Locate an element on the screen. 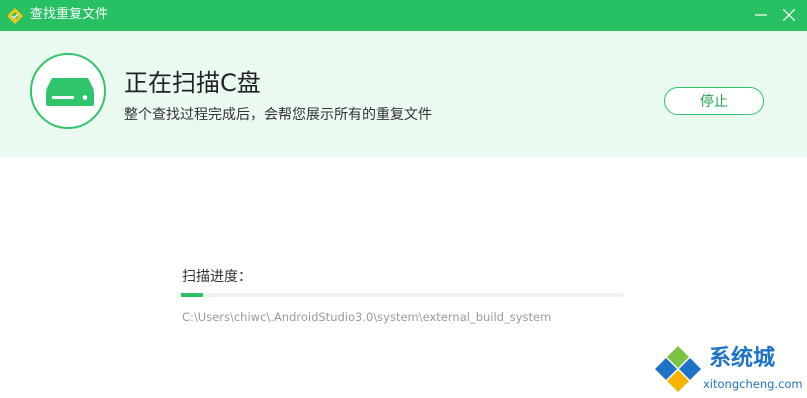 The width and height of the screenshot is (807, 398). minimize-icon is located at coordinates (761, 15).